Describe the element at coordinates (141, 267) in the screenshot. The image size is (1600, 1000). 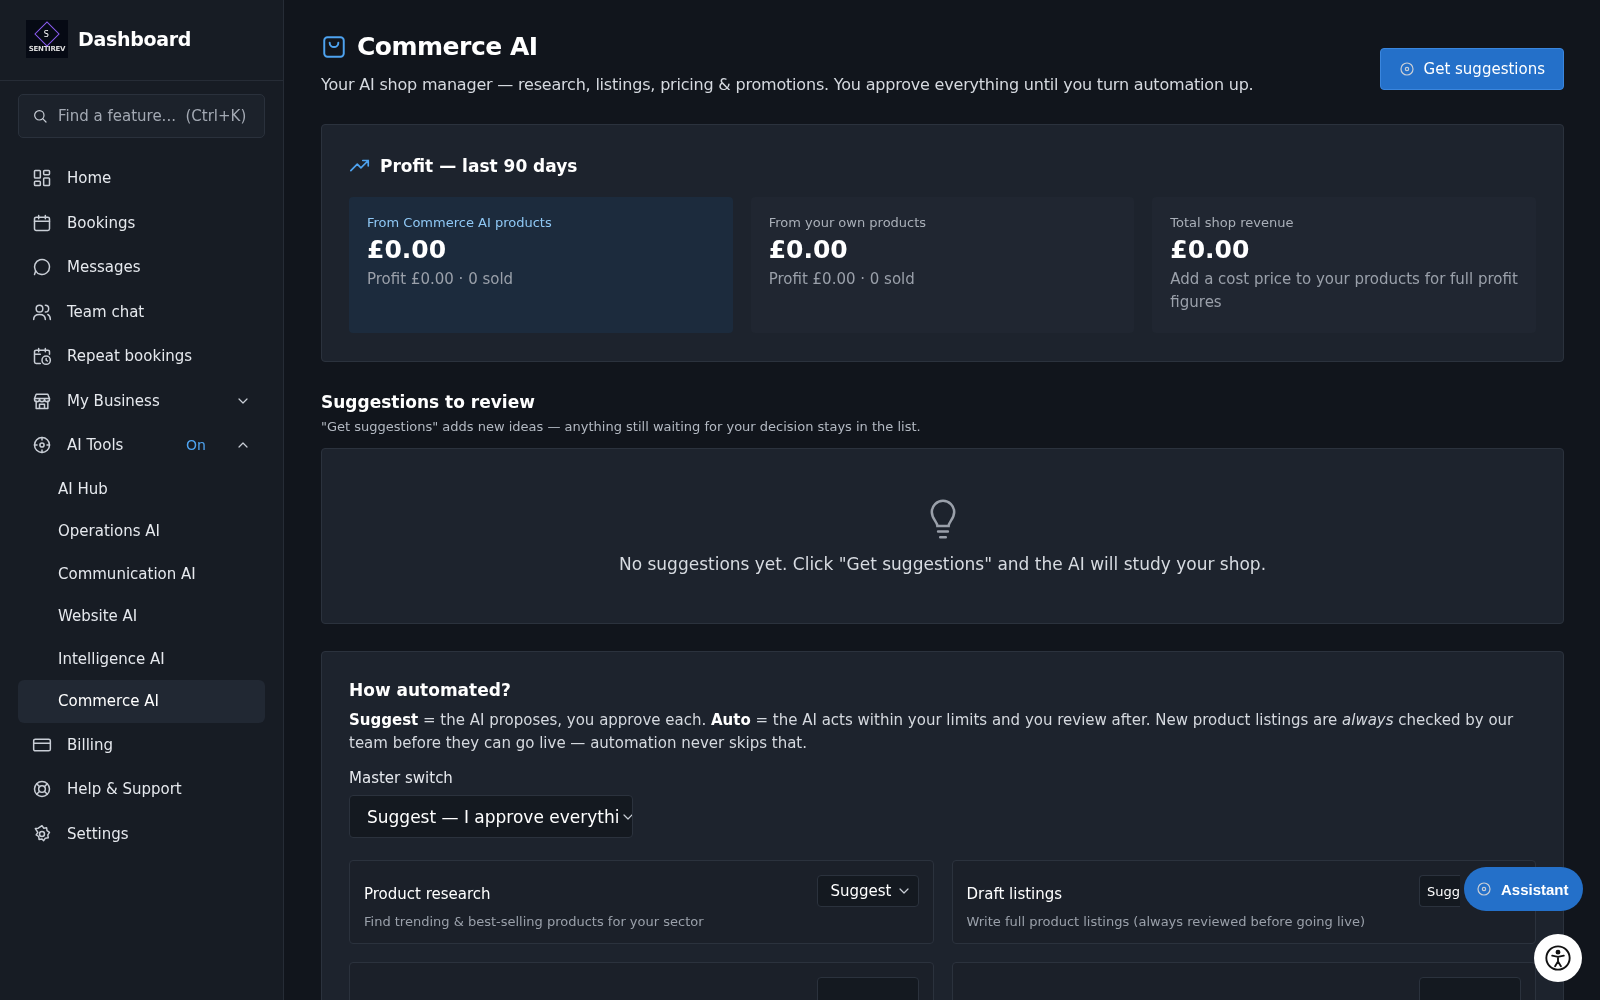
I see `sidebar-item: Messages` at that location.